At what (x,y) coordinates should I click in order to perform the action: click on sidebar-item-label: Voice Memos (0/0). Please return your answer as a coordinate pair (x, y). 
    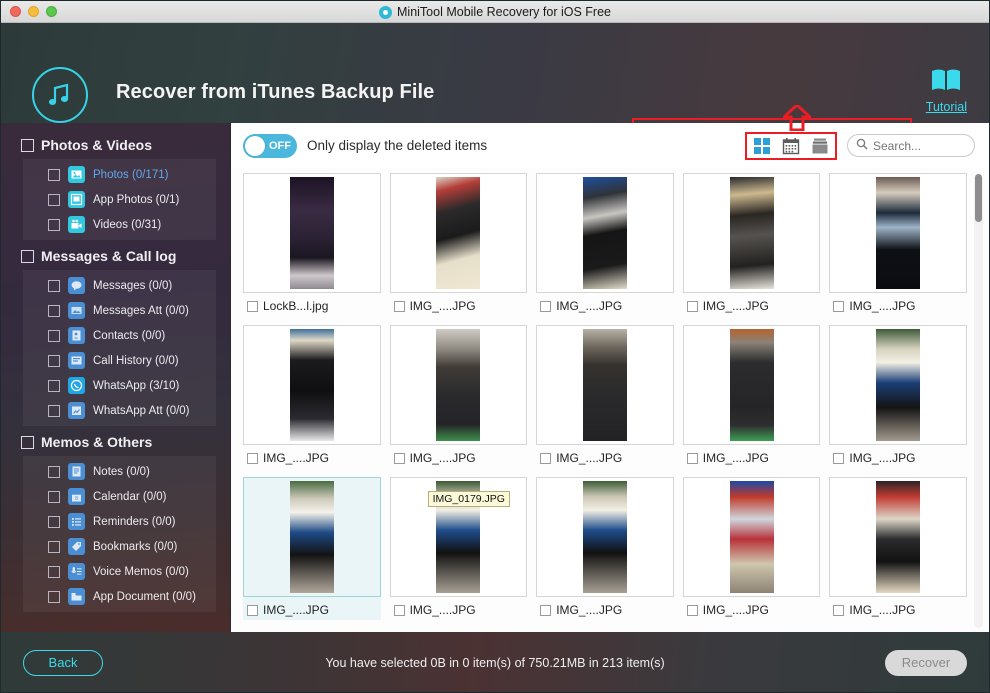
    Looking at the image, I should click on (141, 571).